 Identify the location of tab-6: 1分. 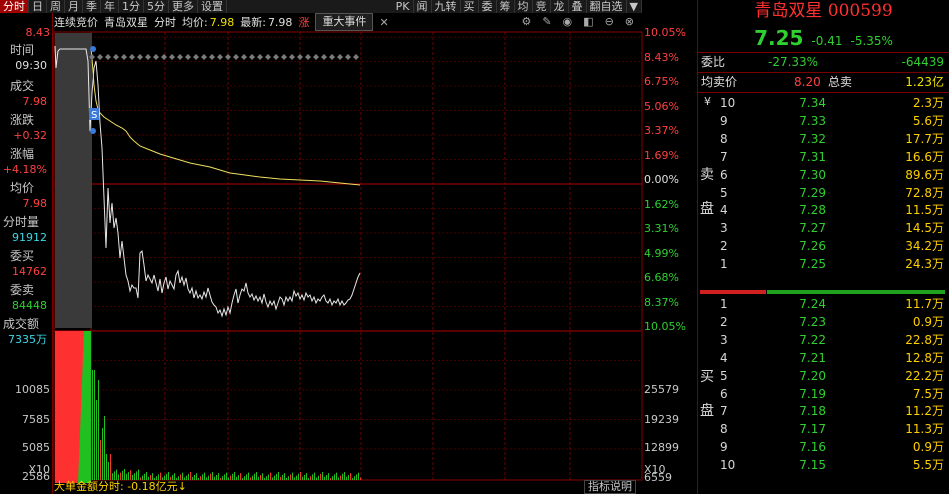
(131, 6).